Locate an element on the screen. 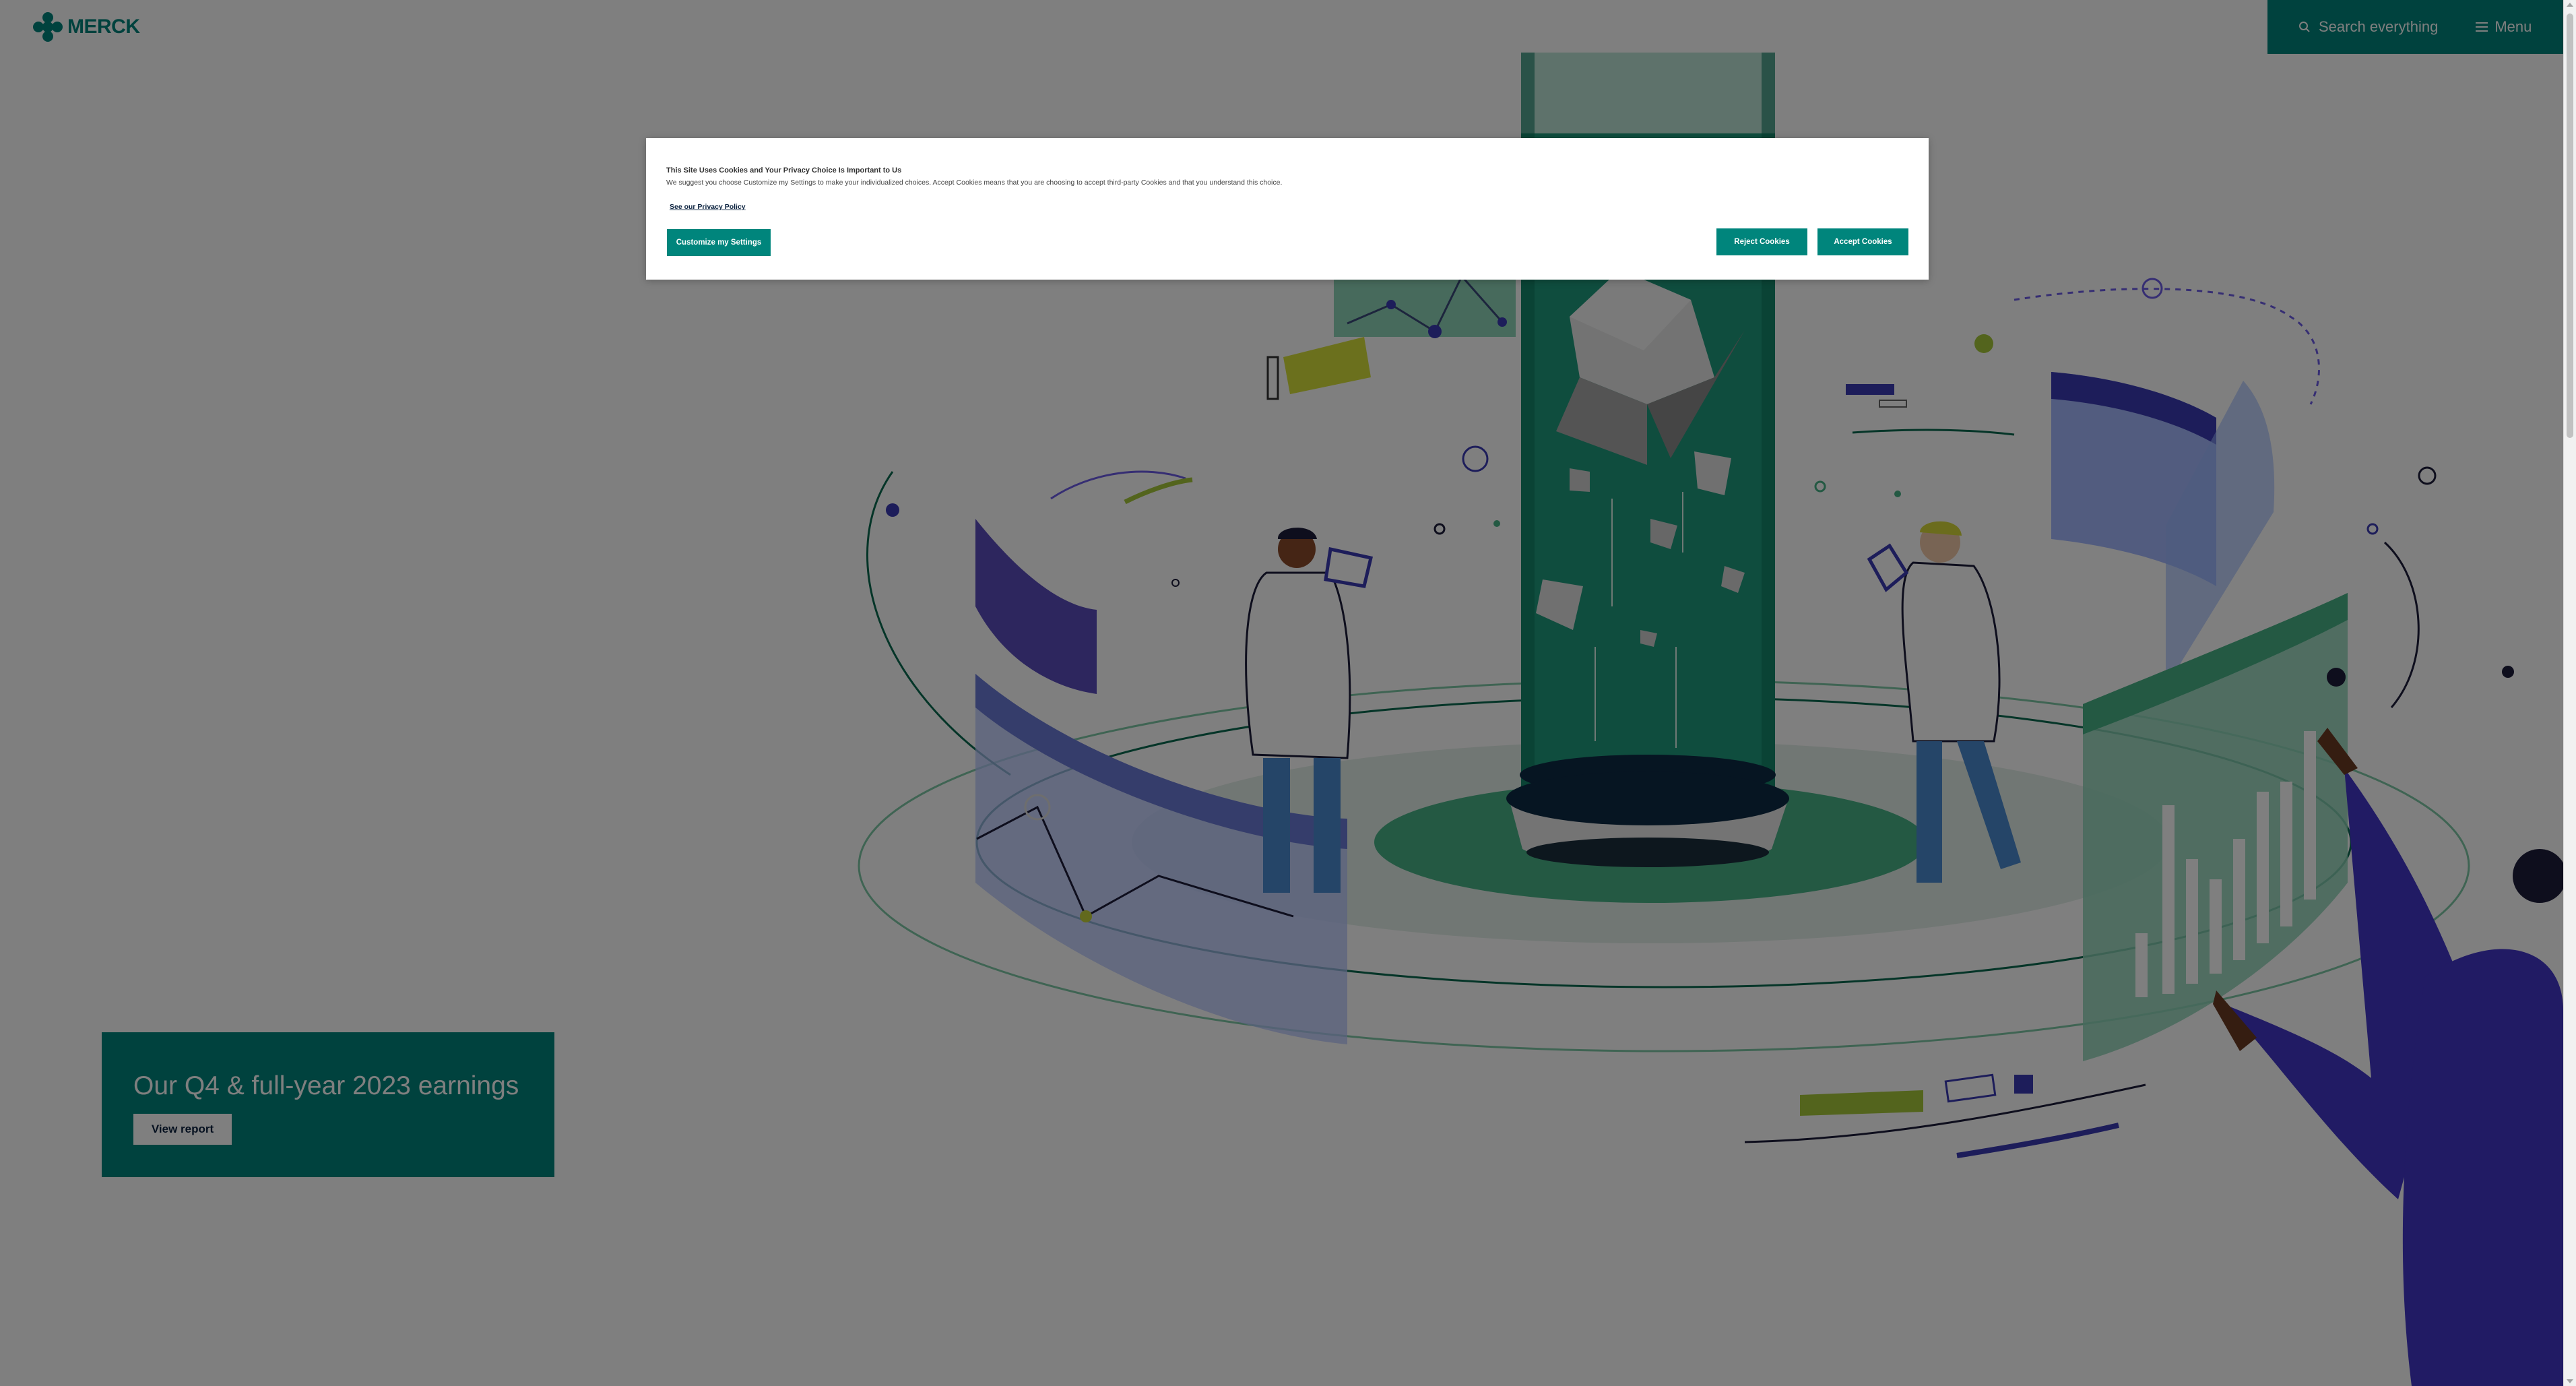 The image size is (2576, 1386). accept-cookies-button: Accept Cookies is located at coordinates (1862, 242).